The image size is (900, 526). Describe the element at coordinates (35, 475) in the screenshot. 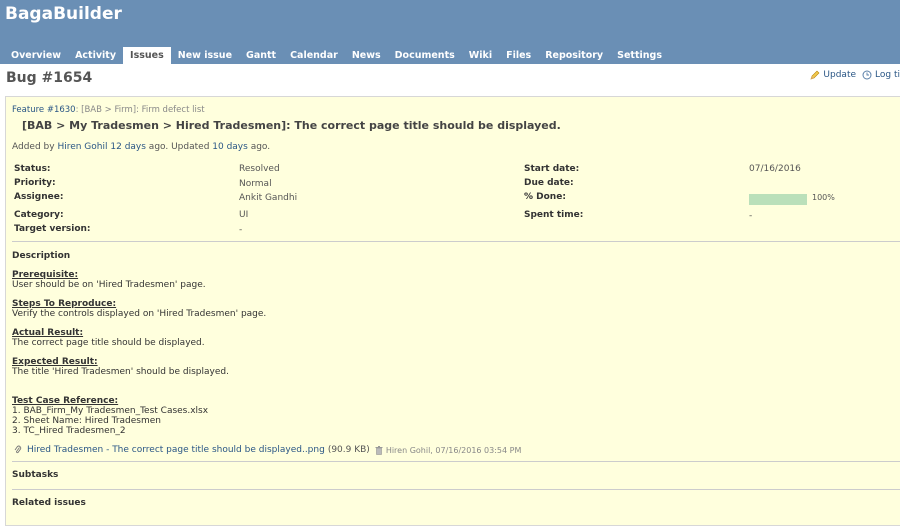

I see `subtasks-heading: Subtasks` at that location.